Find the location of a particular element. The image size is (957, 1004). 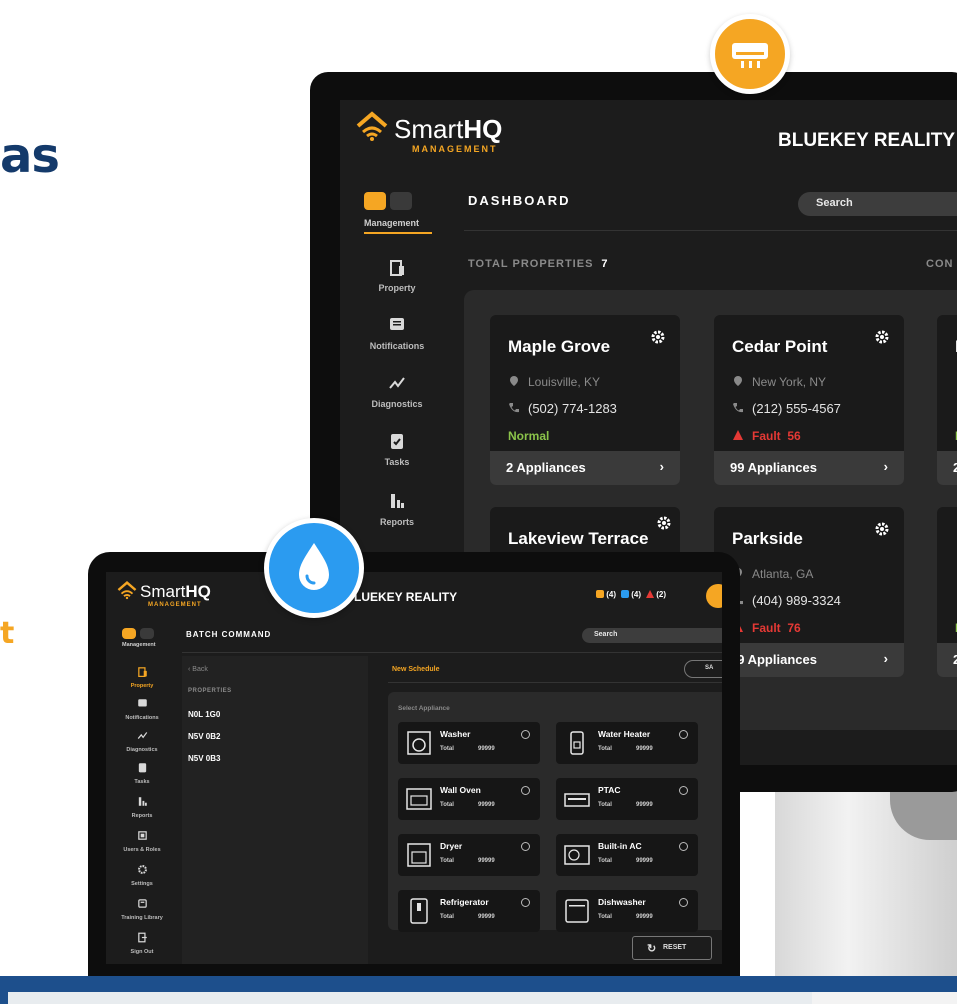

status-badge: Fault 56 is located at coordinates (766, 436).